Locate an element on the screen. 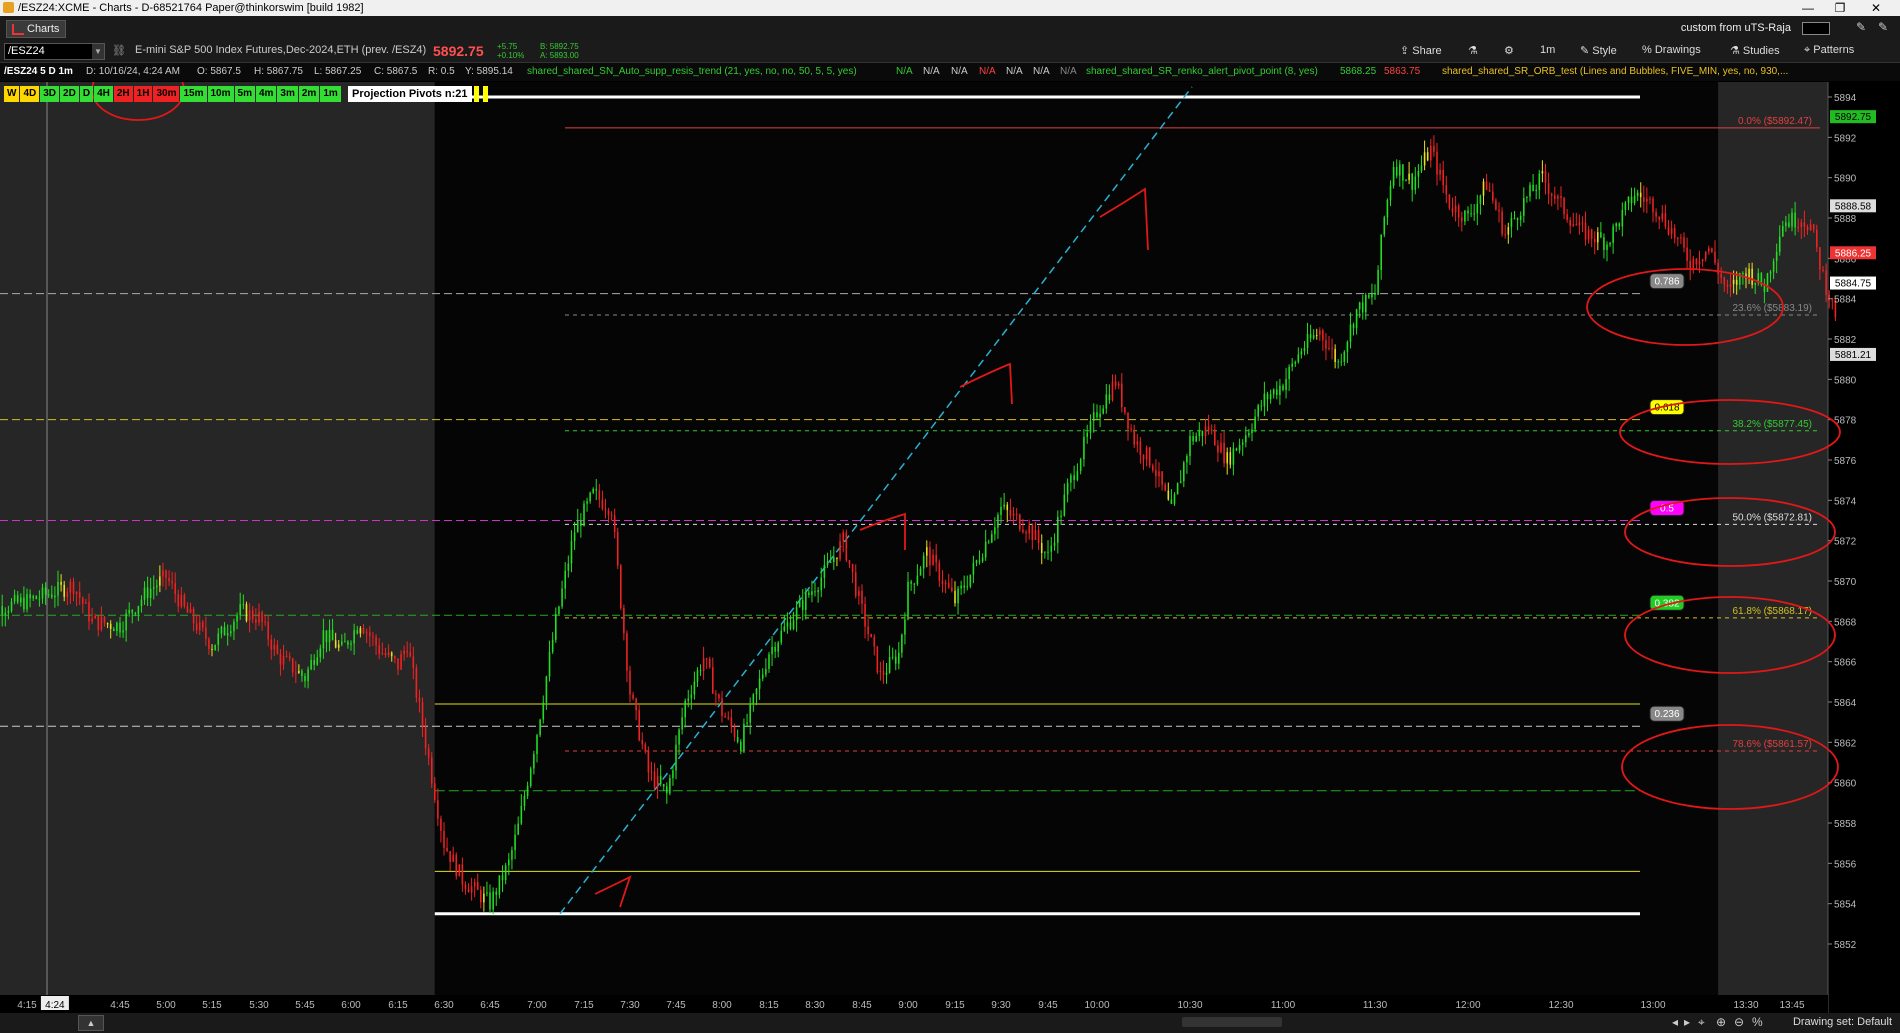 Image resolution: width=1900 pixels, height=1033 pixels. aggregation-button-3d: 3D is located at coordinates (50, 94).